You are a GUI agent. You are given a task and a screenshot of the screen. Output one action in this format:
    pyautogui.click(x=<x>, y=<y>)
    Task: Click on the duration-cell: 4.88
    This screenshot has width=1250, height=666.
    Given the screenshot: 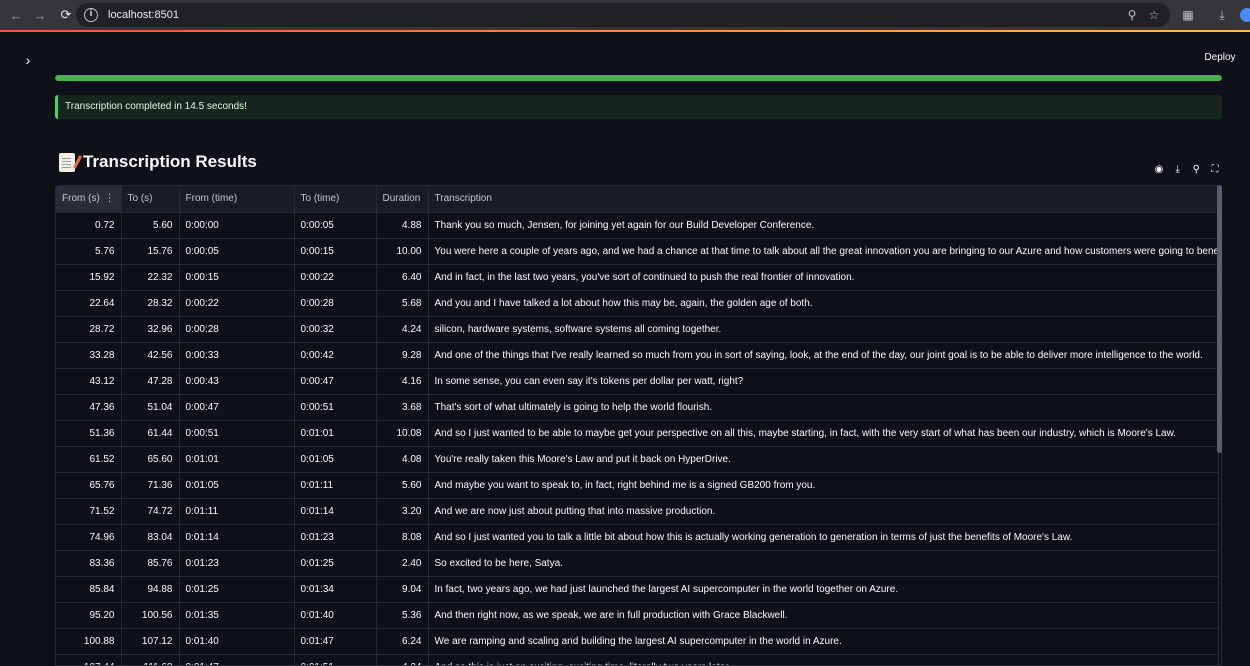 What is the action you would take?
    pyautogui.click(x=402, y=225)
    